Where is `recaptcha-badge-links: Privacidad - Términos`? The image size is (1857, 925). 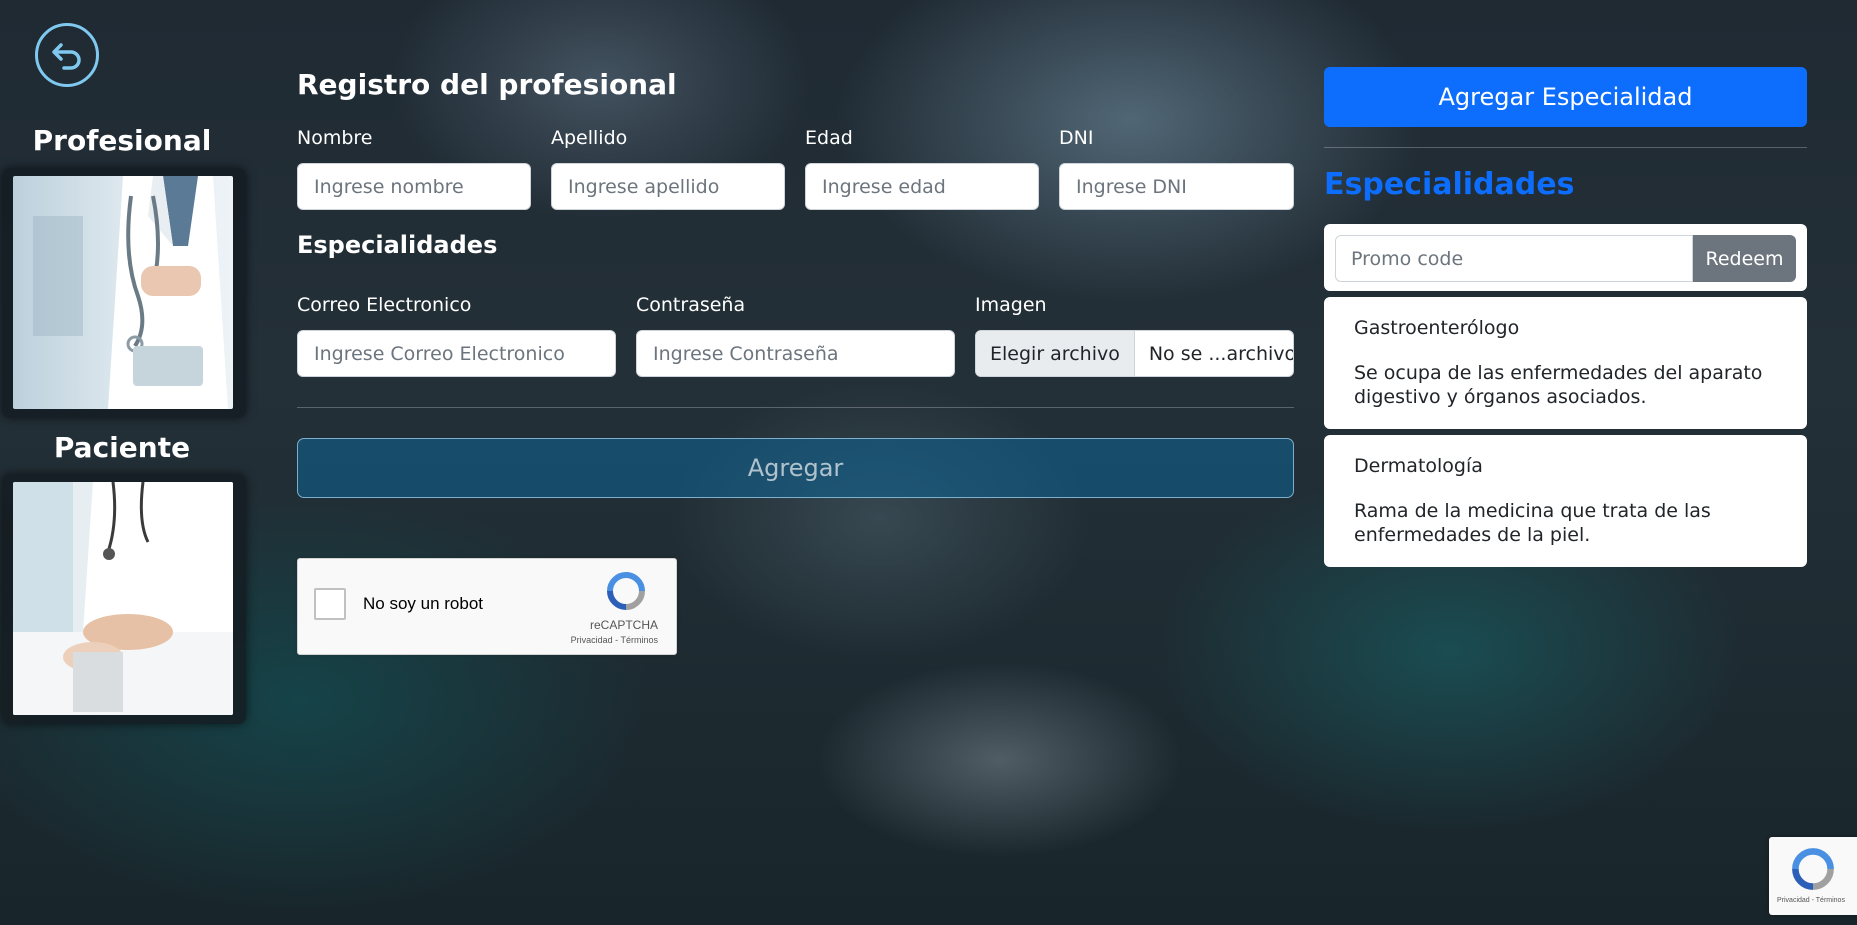 recaptcha-badge-links: Privacidad - Términos is located at coordinates (1811, 900).